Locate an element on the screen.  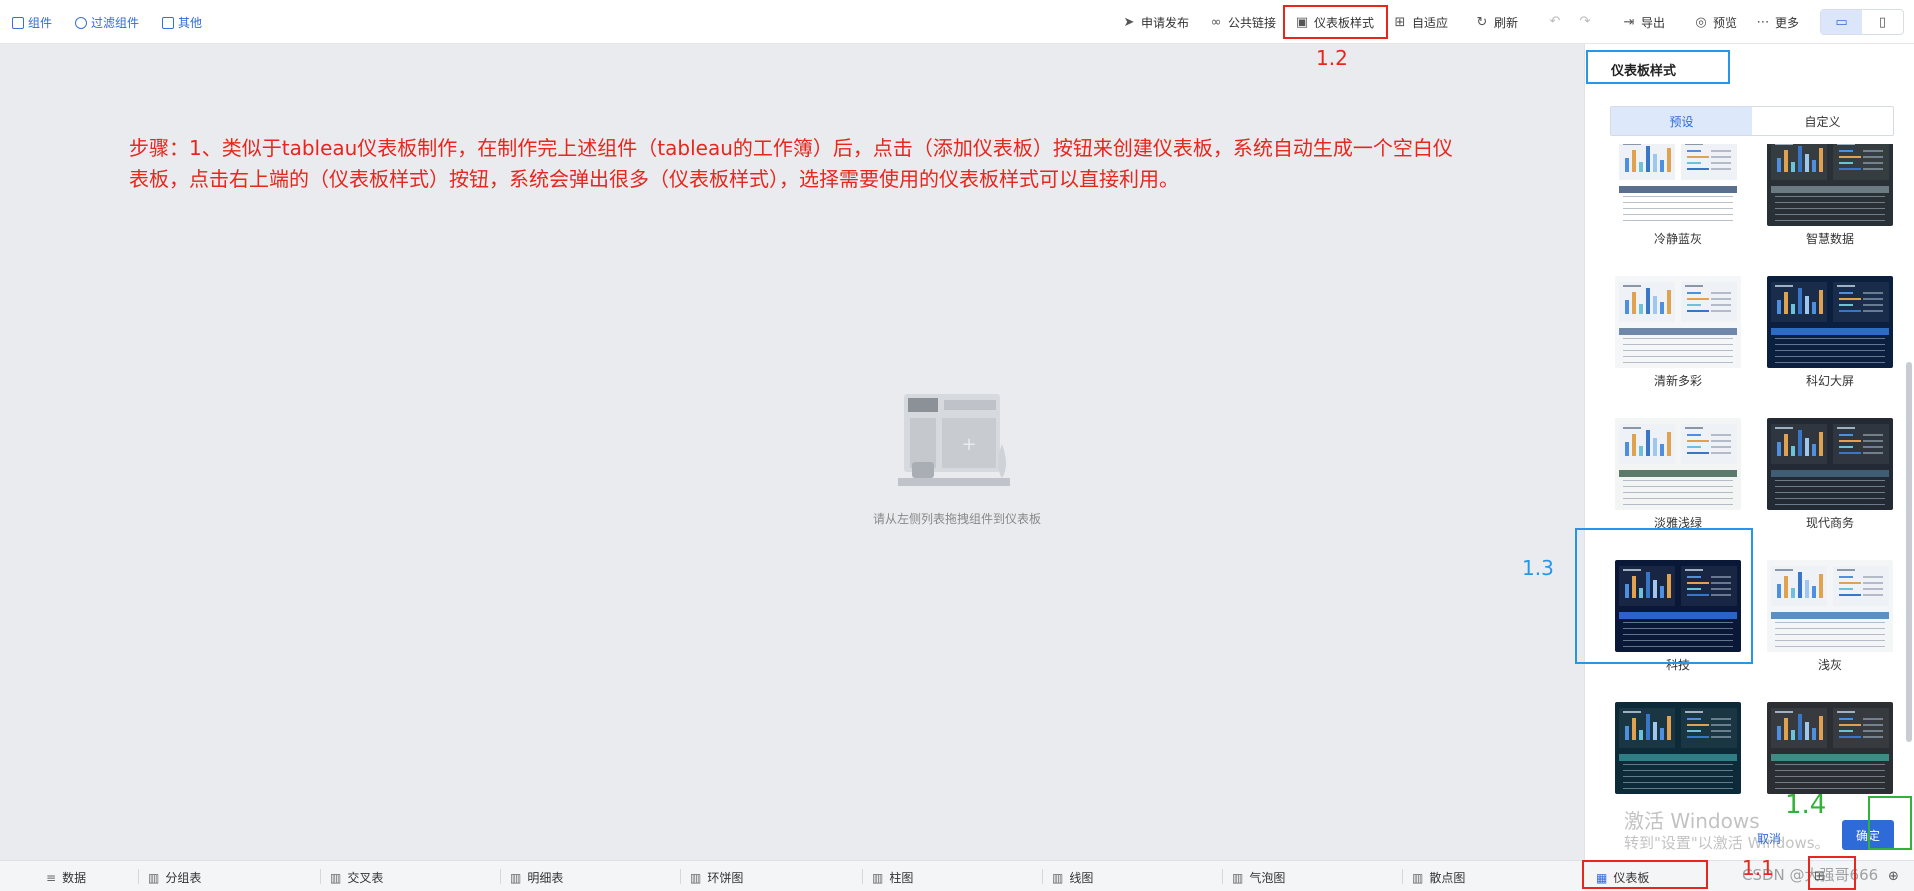
marker-label-1-3: 1.3 is located at coordinates (1538, 568).